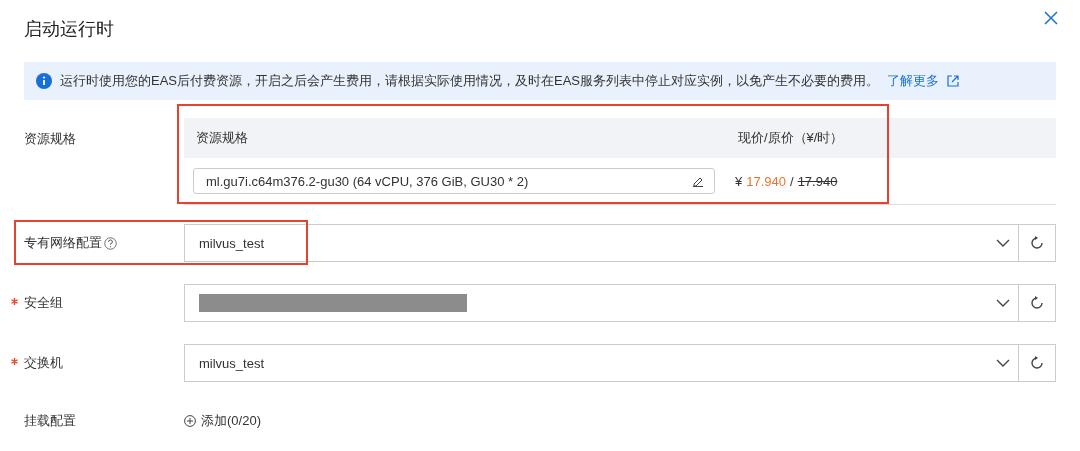 The image size is (1080, 451). What do you see at coordinates (190, 421) in the screenshot?
I see `plus-circle-icon` at bounding box center [190, 421].